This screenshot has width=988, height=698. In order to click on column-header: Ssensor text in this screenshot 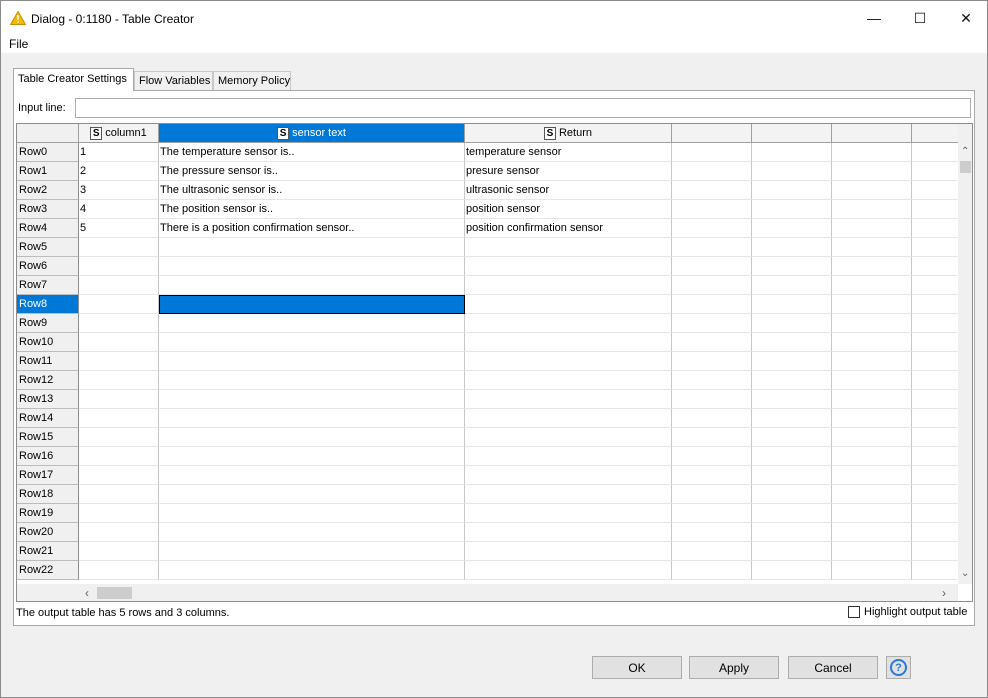, I will do `click(312, 133)`.